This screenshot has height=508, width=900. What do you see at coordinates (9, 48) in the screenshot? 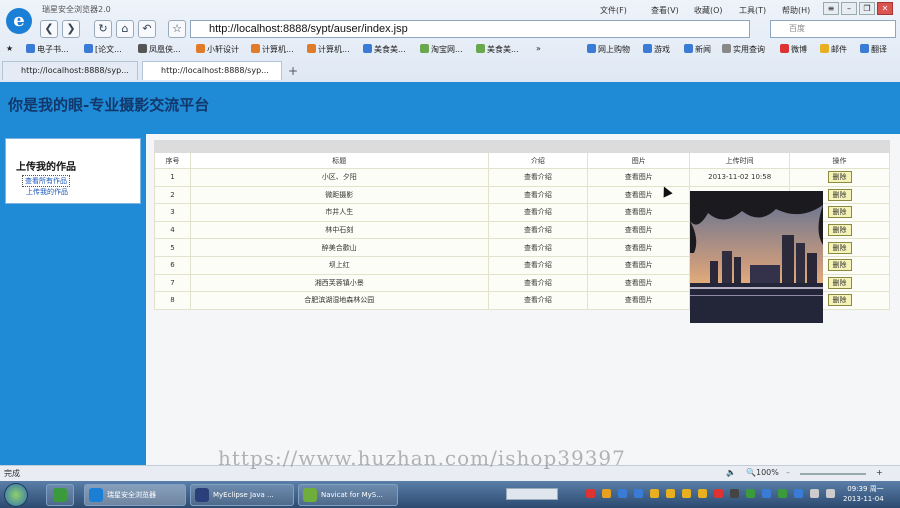
I see `favorites-star-icon: ★` at bounding box center [9, 48].